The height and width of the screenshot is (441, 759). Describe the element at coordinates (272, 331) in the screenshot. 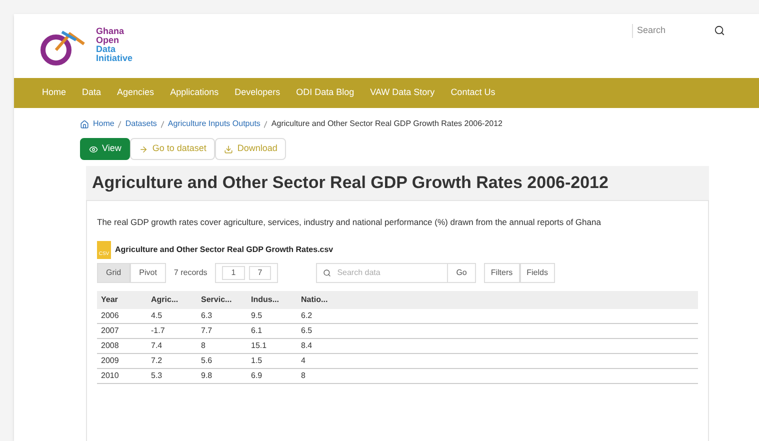

I see `table-cell: 6.1` at that location.